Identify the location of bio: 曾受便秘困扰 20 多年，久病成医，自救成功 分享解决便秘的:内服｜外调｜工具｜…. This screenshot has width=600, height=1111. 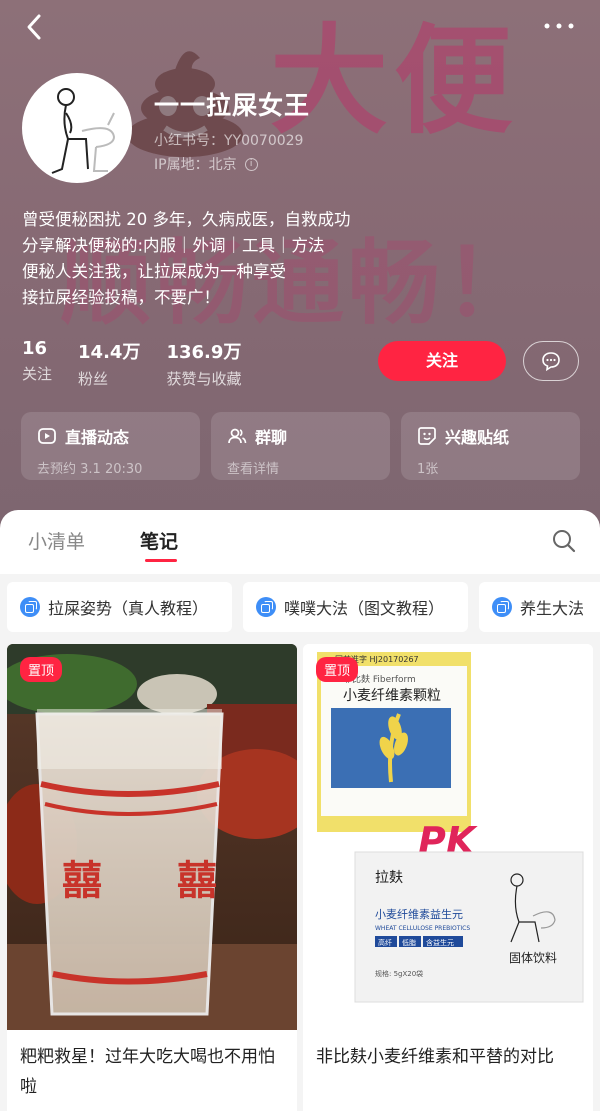
(186, 259).